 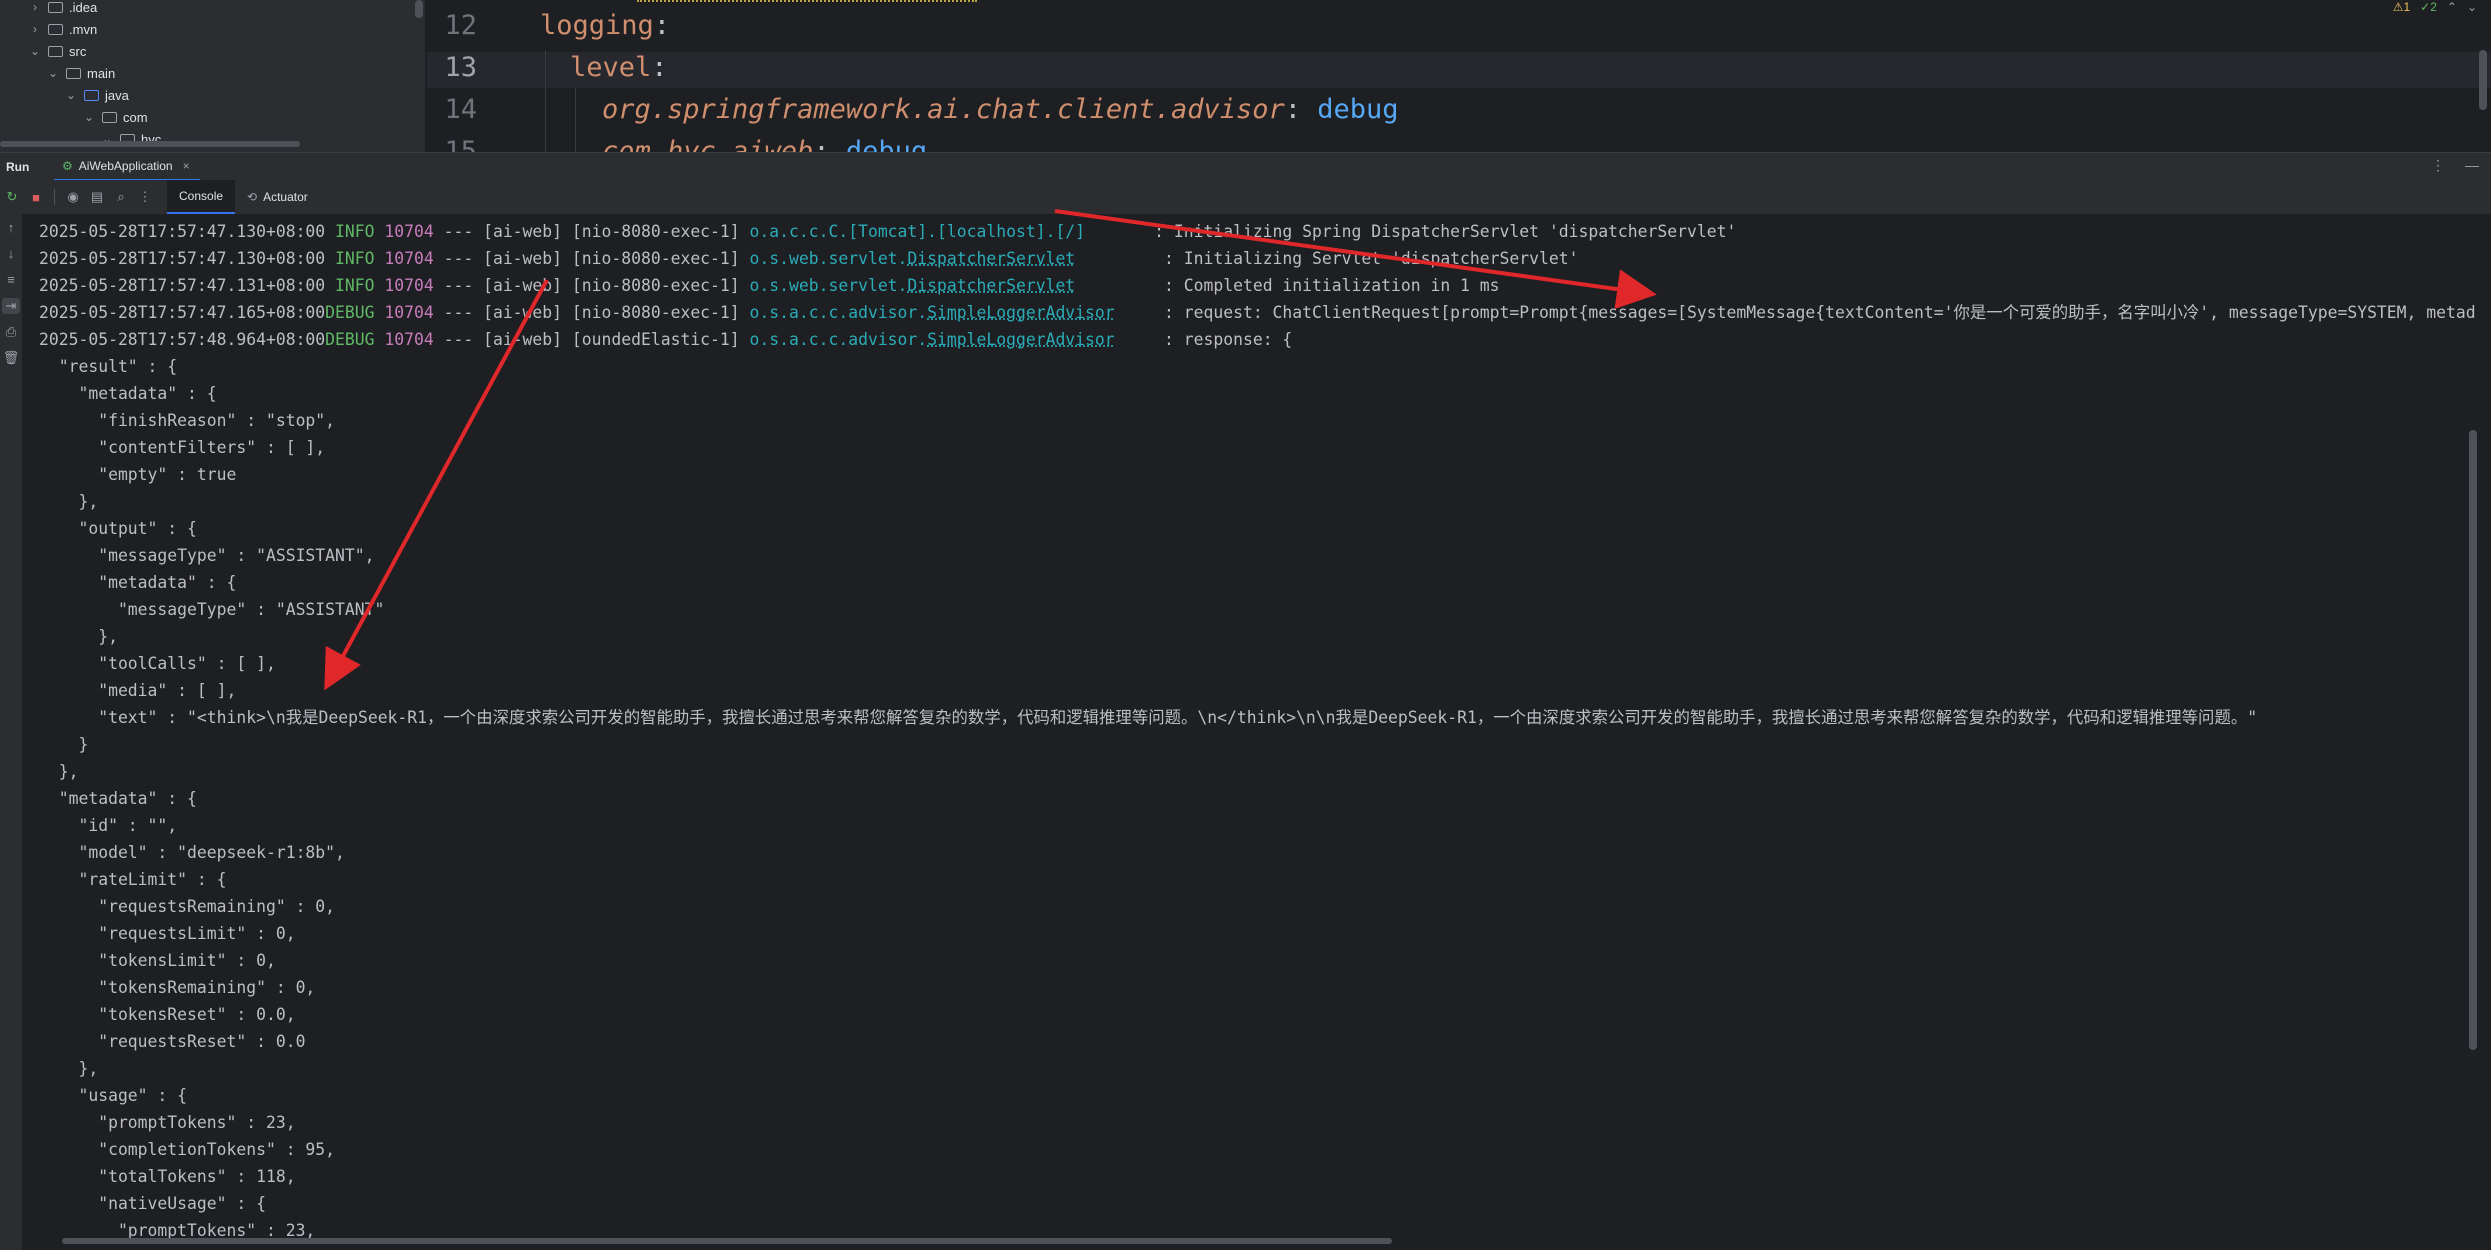 What do you see at coordinates (187, 906) in the screenshot?
I see `json-output-line: "requestsRemaining" : 0,` at bounding box center [187, 906].